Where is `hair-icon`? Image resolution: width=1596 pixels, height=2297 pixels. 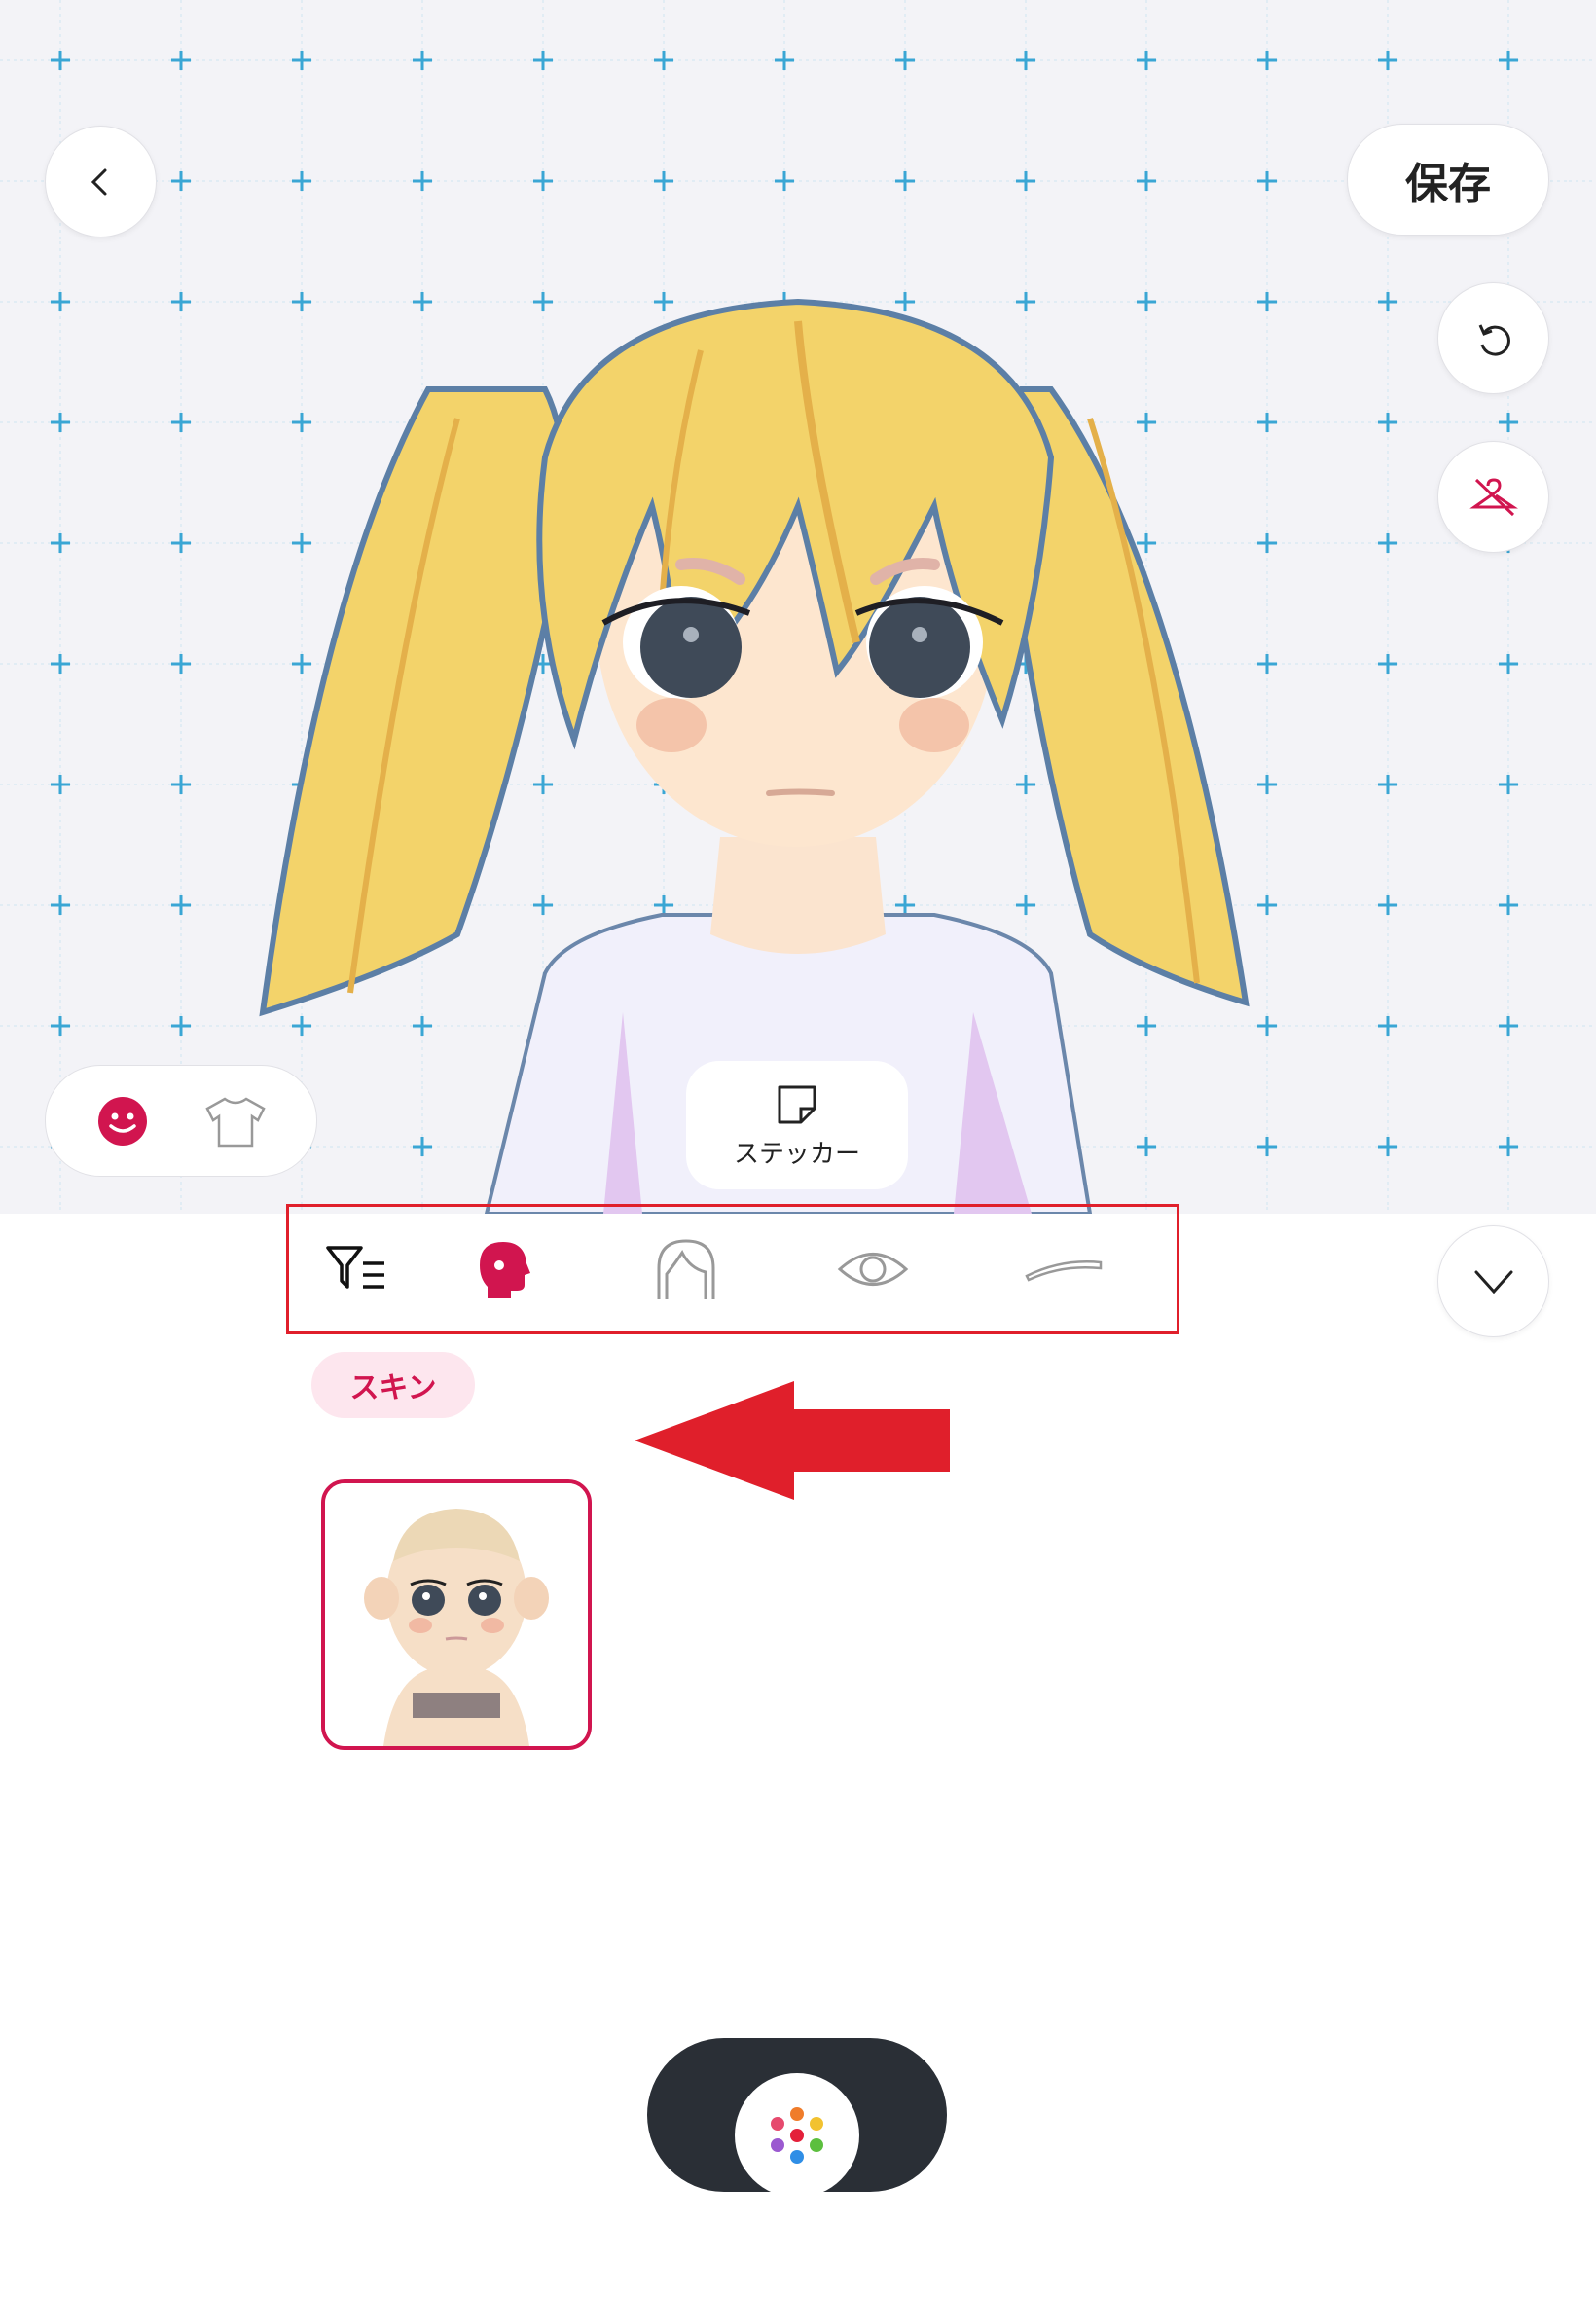 hair-icon is located at coordinates (686, 1269).